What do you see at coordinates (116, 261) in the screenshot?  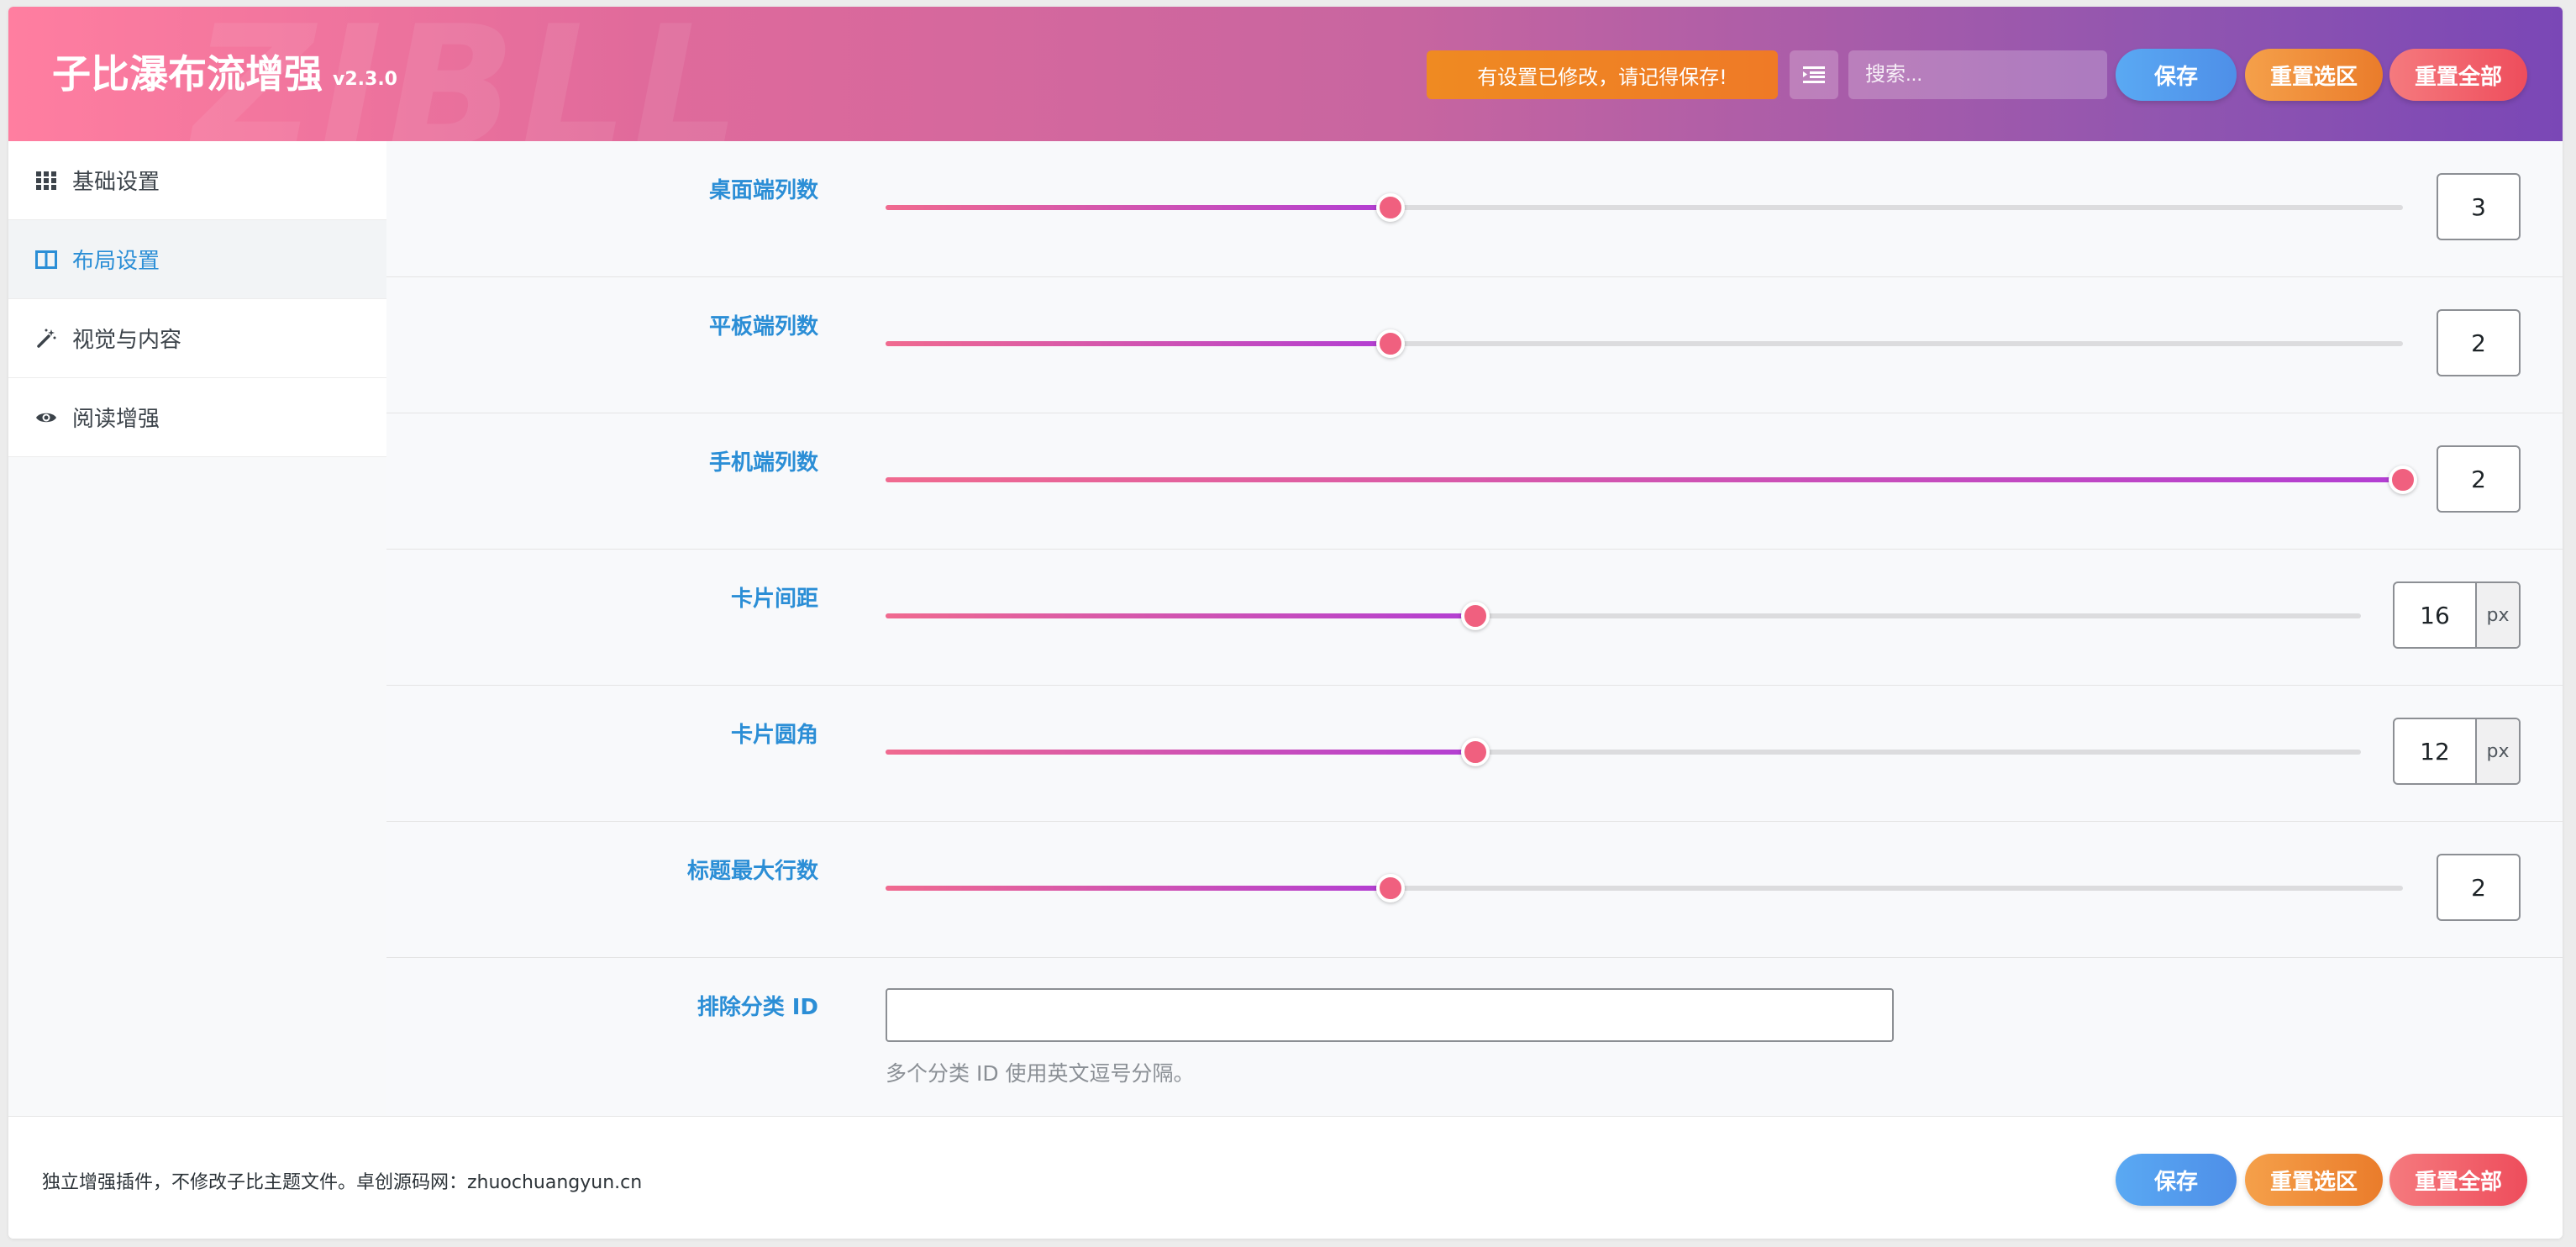 I see `sidebar-item-label: 布局设置` at bounding box center [116, 261].